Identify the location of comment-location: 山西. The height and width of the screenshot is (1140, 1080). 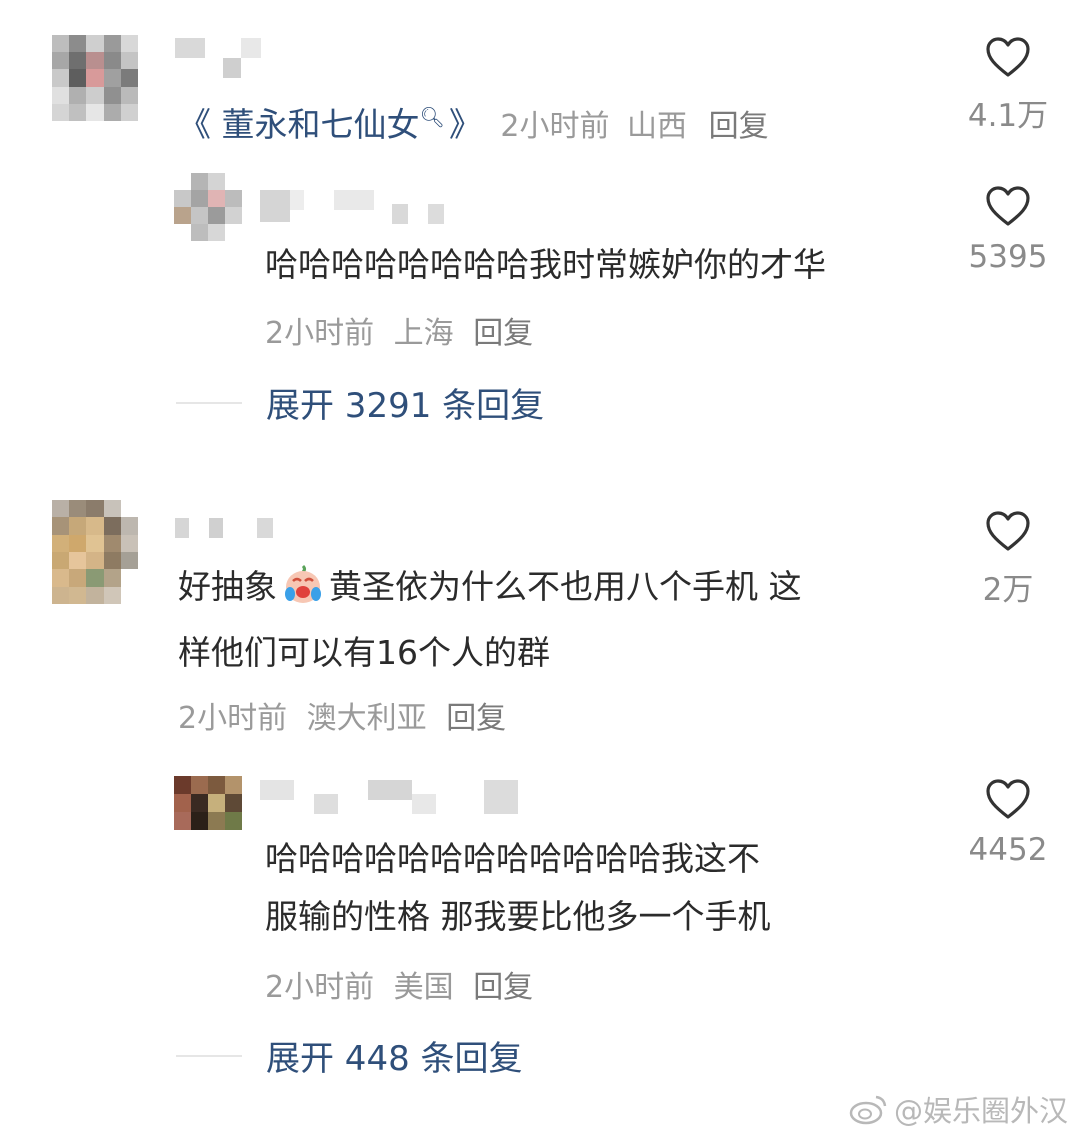
(657, 126).